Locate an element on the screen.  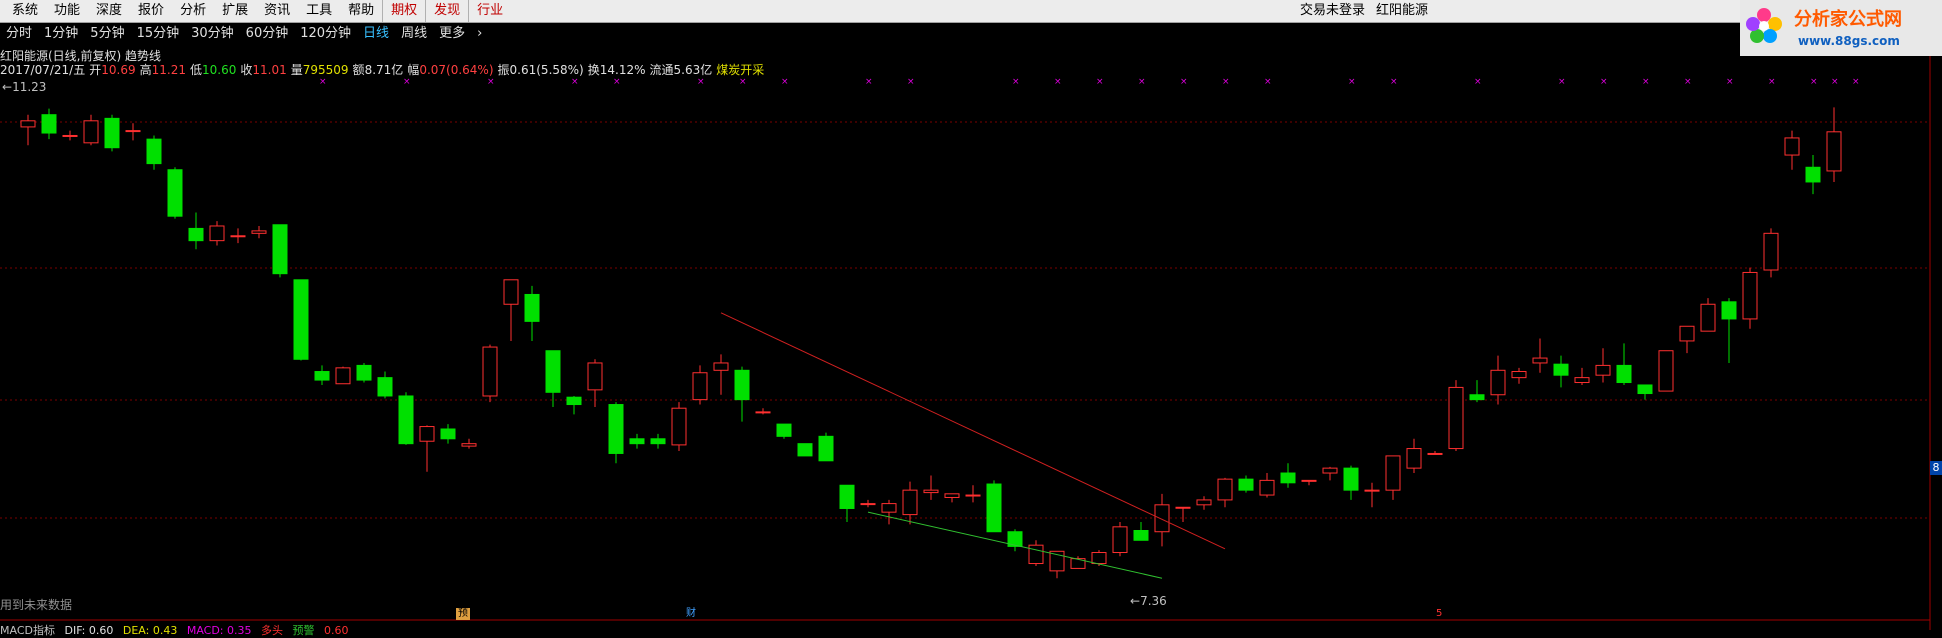
menu-item-highlight: 期权 is located at coordinates (403, 11).